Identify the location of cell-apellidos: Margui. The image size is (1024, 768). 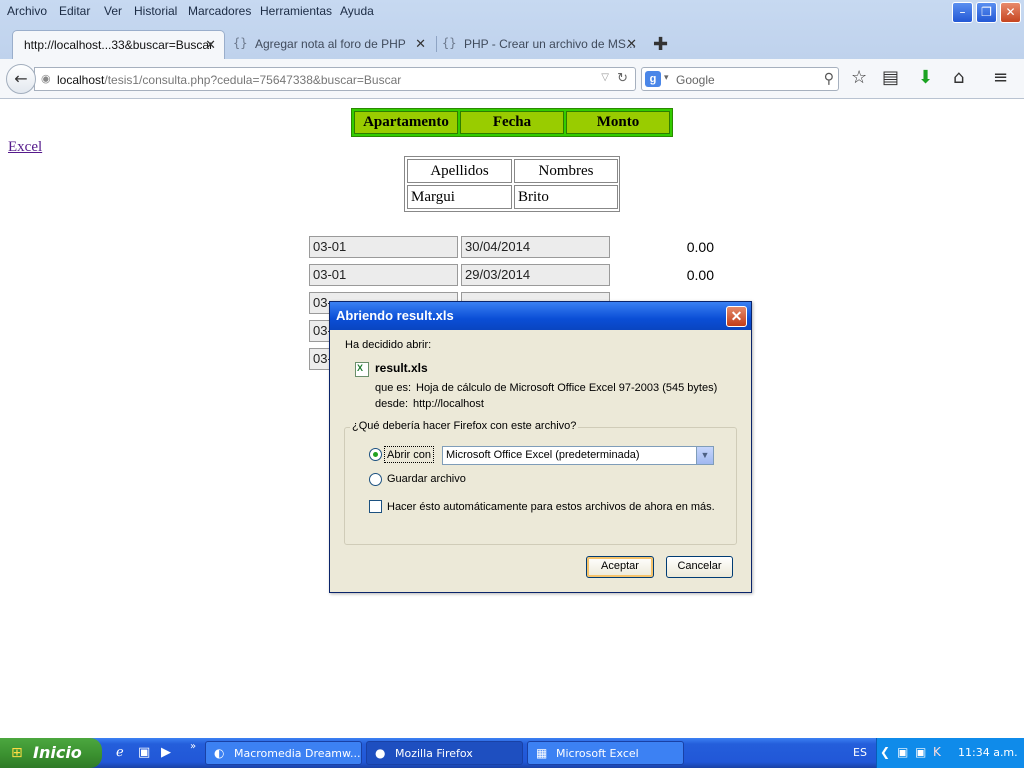
(459, 197).